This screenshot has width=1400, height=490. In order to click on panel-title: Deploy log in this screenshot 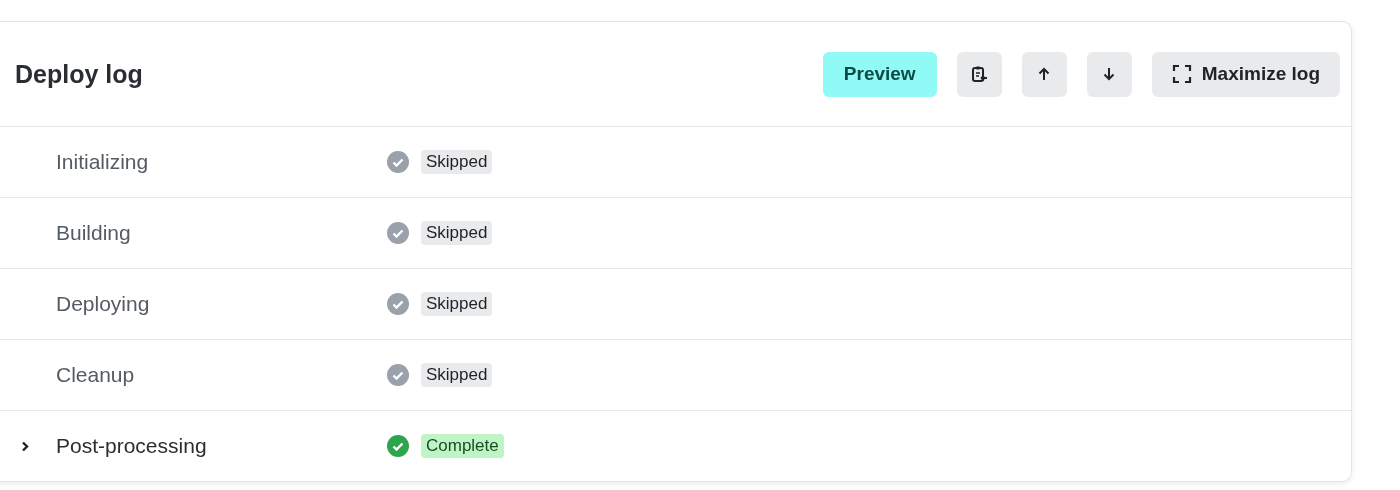, I will do `click(79, 74)`.